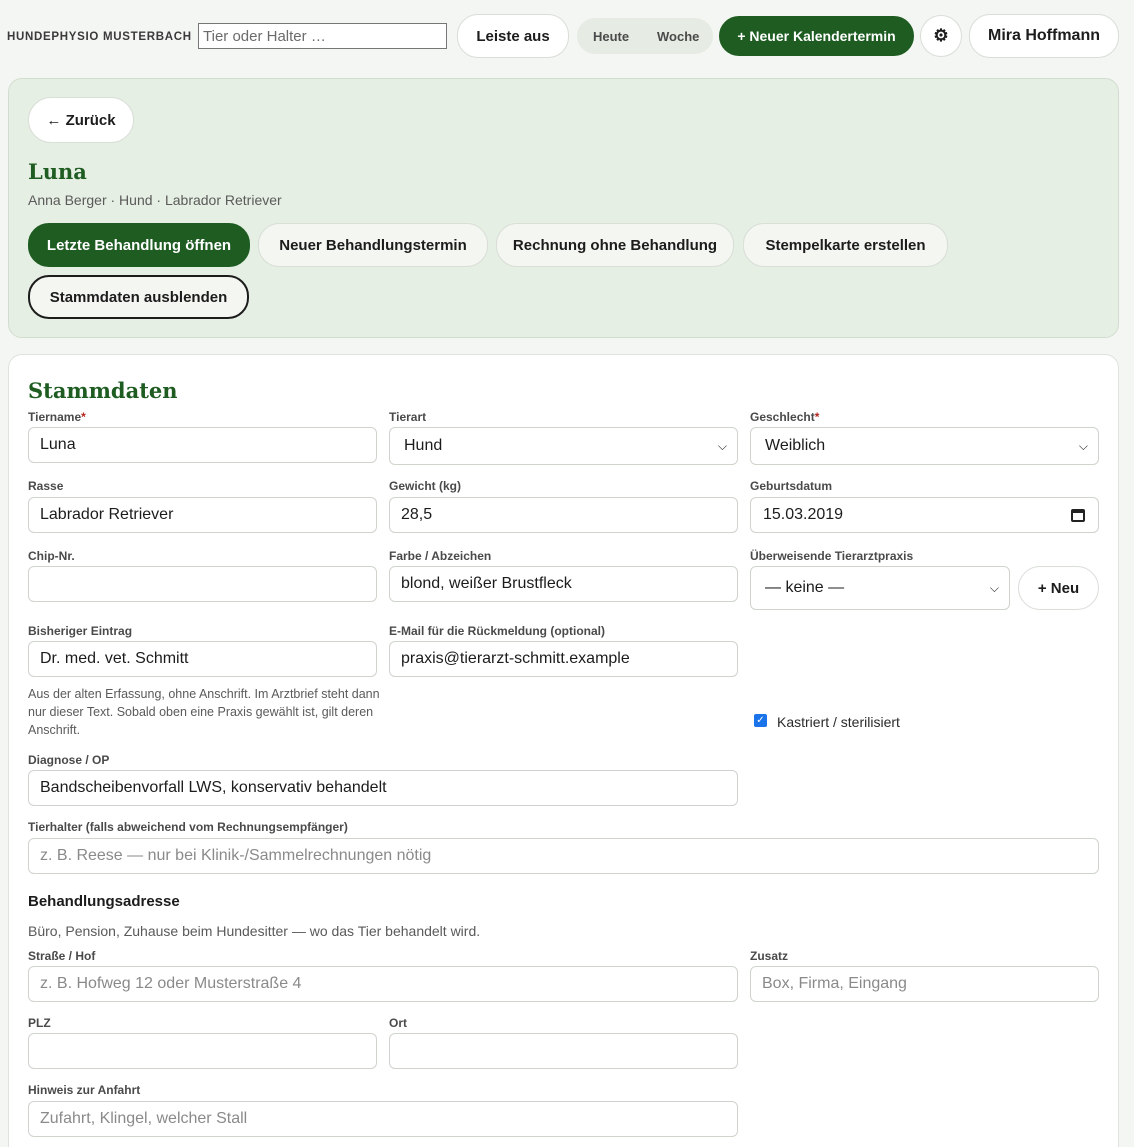 This screenshot has width=1134, height=1147. What do you see at coordinates (202, 584) in the screenshot?
I see `chip-field` at bounding box center [202, 584].